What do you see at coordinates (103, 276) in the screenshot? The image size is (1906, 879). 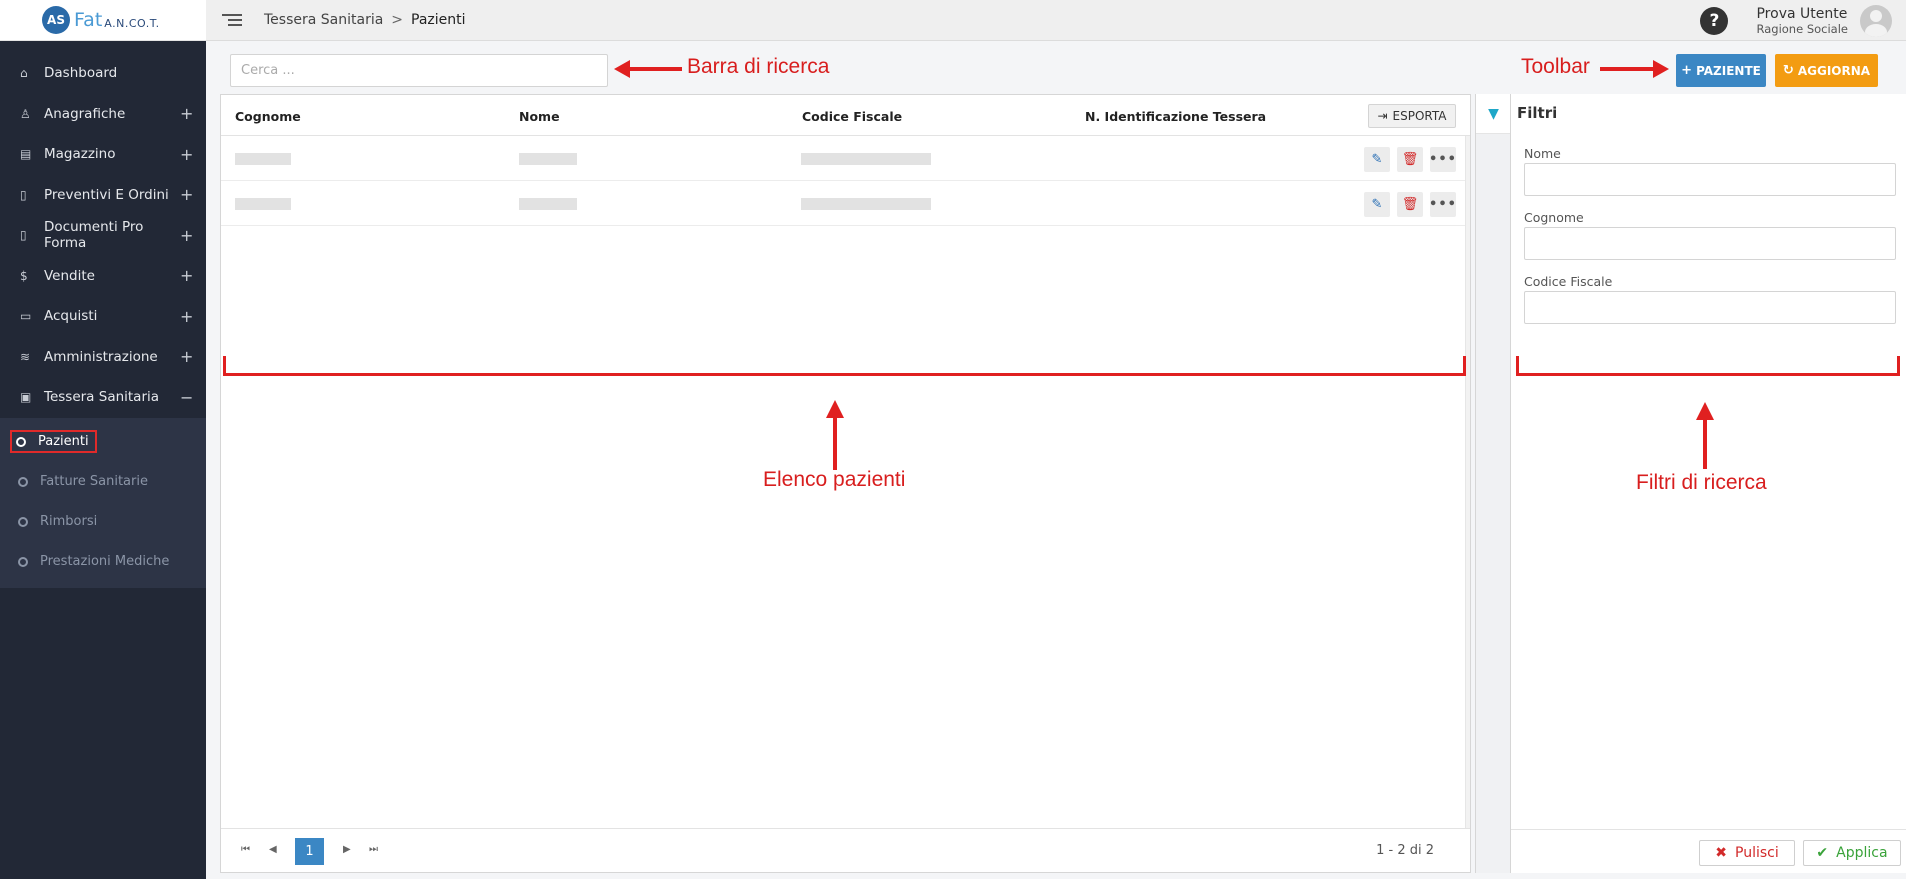 I see `sidebar-item-vendite: $ Vendite +` at bounding box center [103, 276].